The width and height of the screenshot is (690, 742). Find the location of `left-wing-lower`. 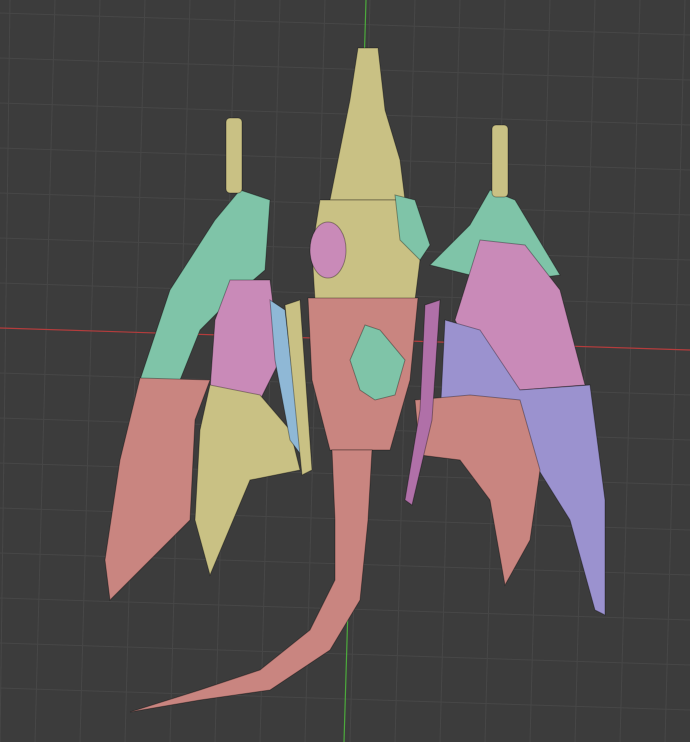

left-wing-lower is located at coordinates (157, 489).